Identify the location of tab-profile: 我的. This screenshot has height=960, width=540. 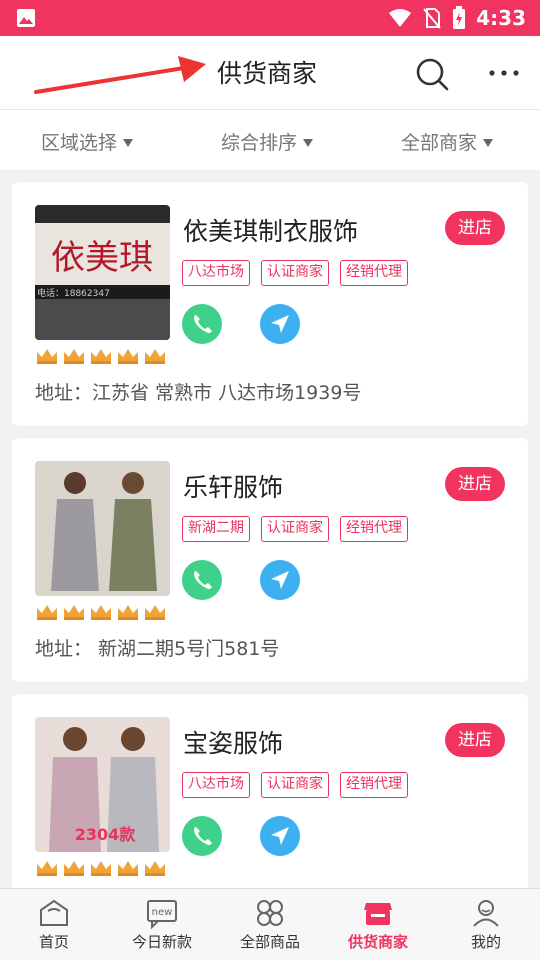
(486, 924).